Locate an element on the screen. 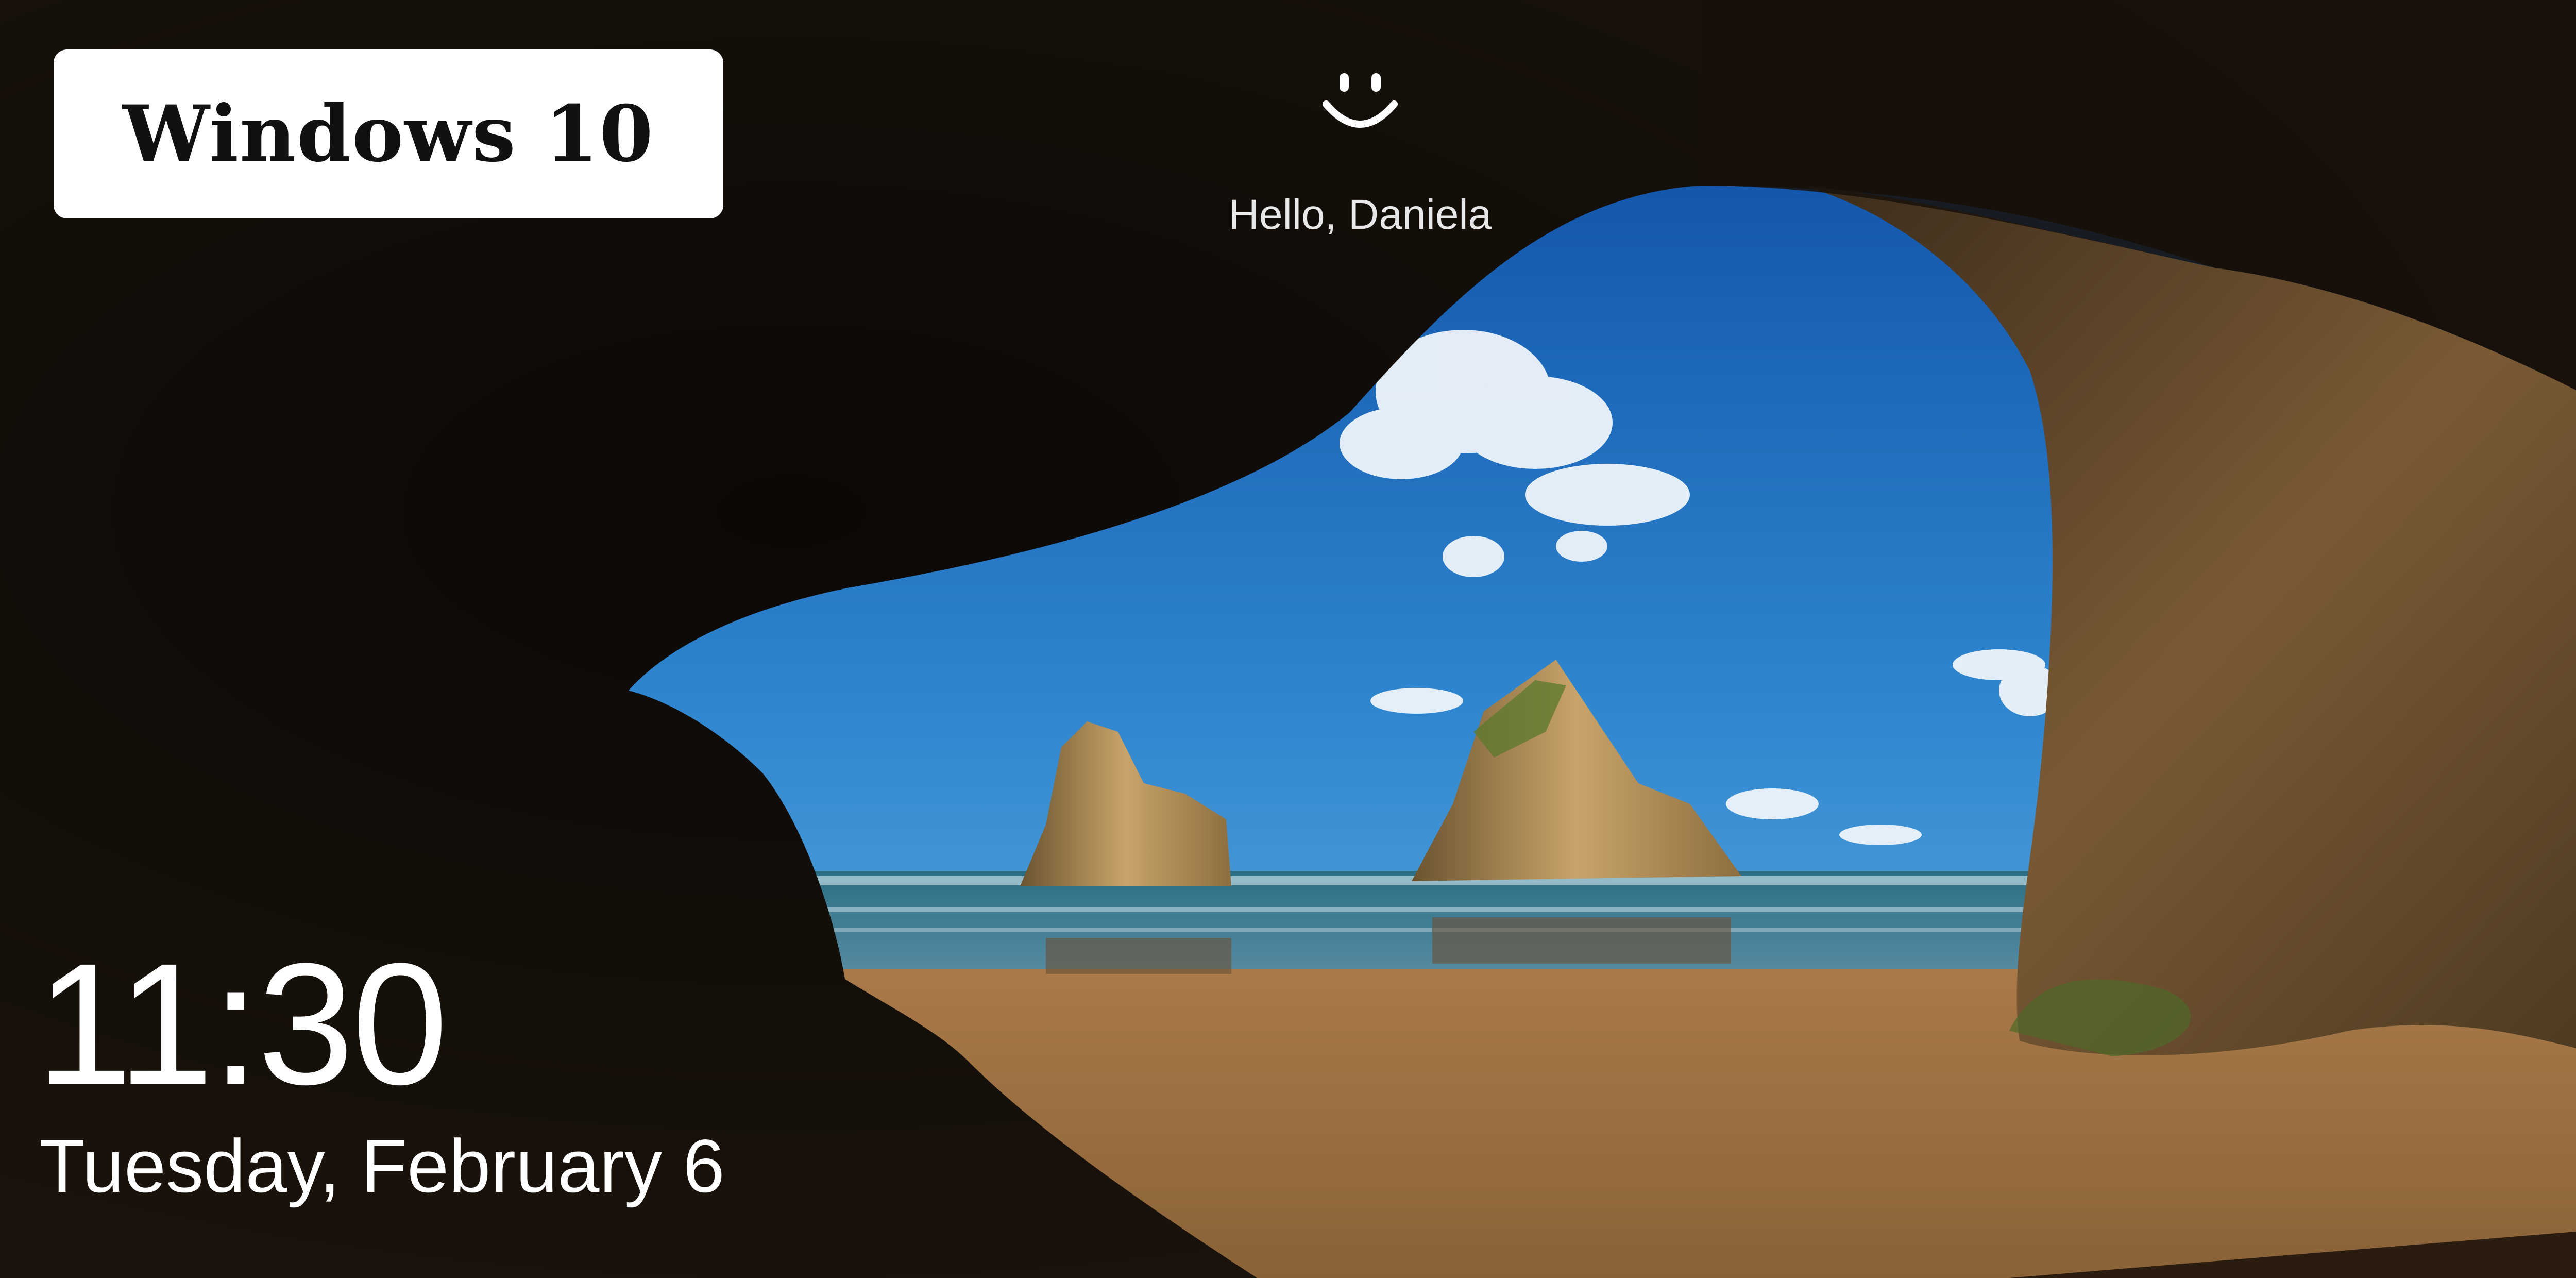 The width and height of the screenshot is (2576, 1278). clock-time: 11:30 is located at coordinates (242, 1024).